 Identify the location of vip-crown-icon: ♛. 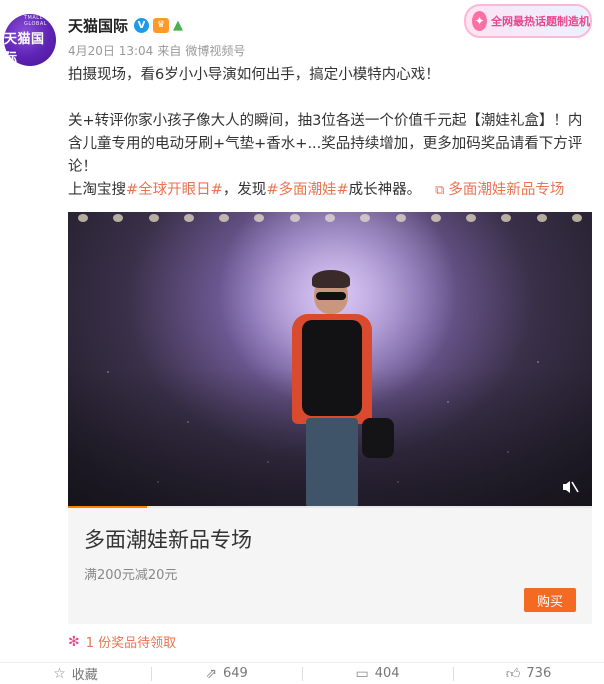
(161, 25).